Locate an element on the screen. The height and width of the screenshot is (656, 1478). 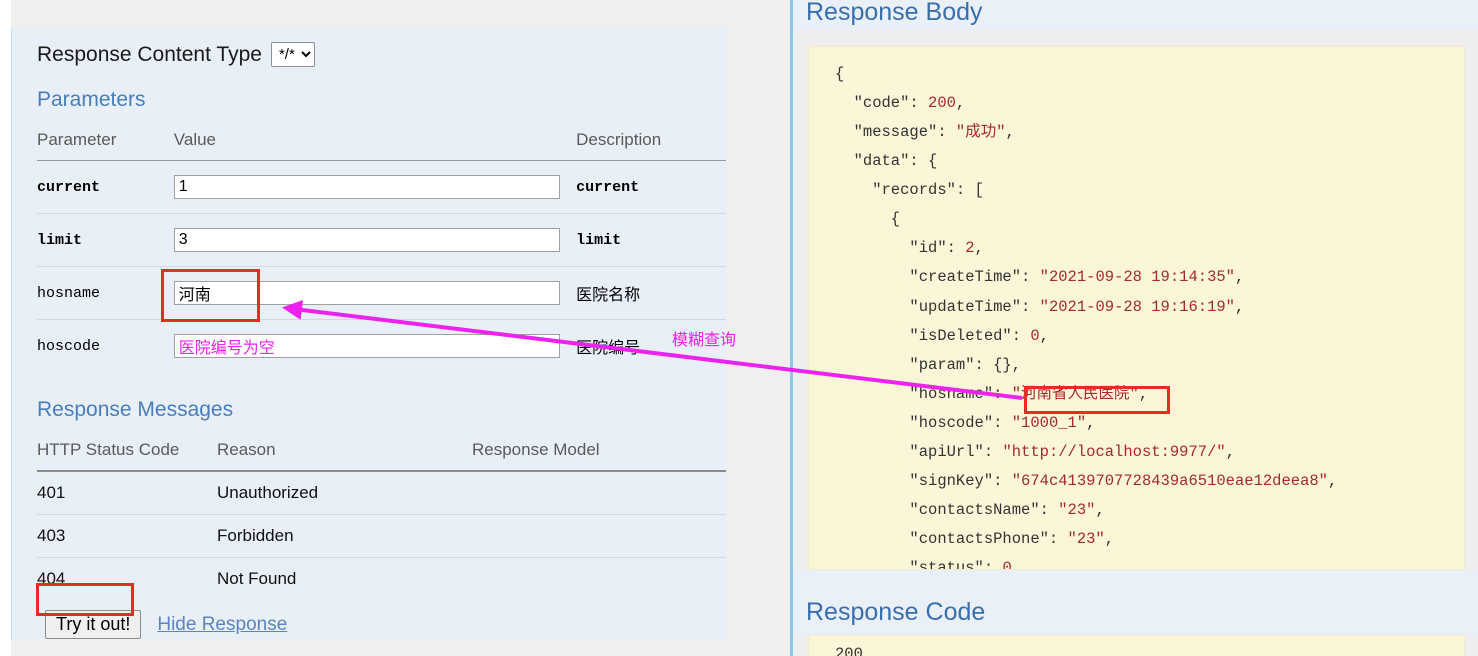
response-message-status-code: 403 is located at coordinates (127, 536).